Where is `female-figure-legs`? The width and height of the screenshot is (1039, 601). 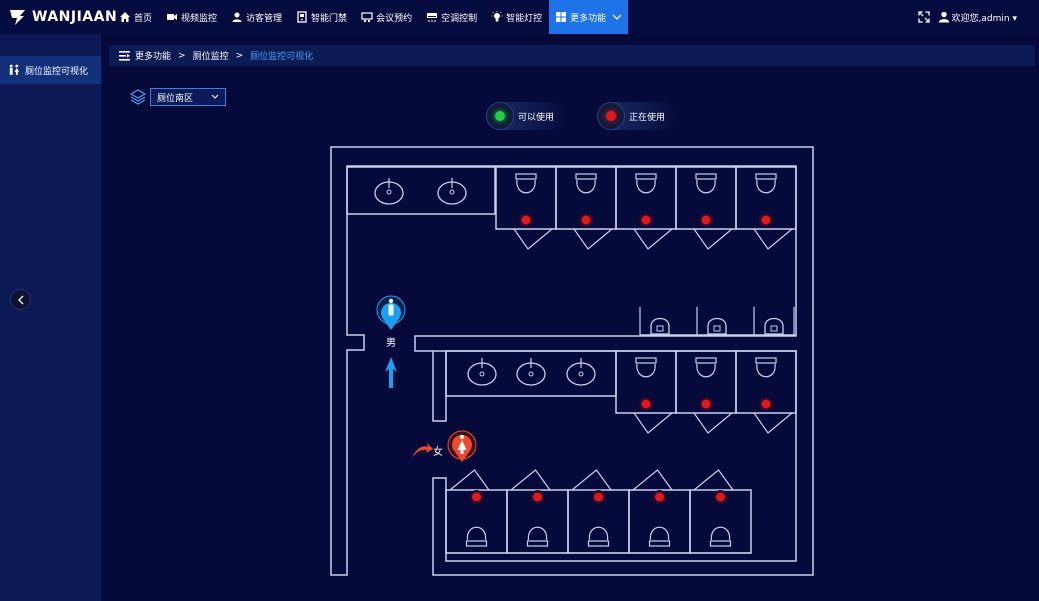
female-figure-legs is located at coordinates (462, 452).